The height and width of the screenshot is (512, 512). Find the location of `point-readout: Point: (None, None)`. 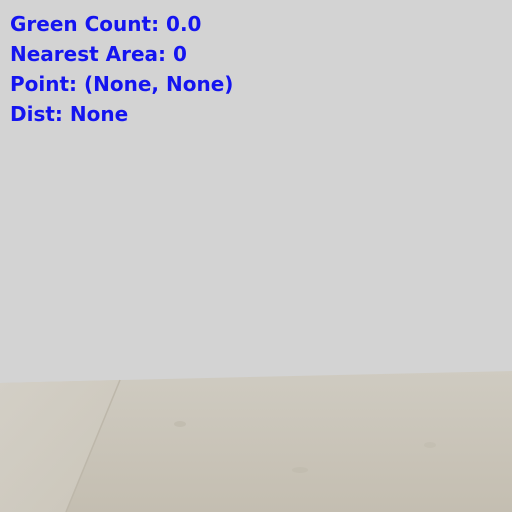

point-readout: Point: (None, None) is located at coordinates (122, 84).